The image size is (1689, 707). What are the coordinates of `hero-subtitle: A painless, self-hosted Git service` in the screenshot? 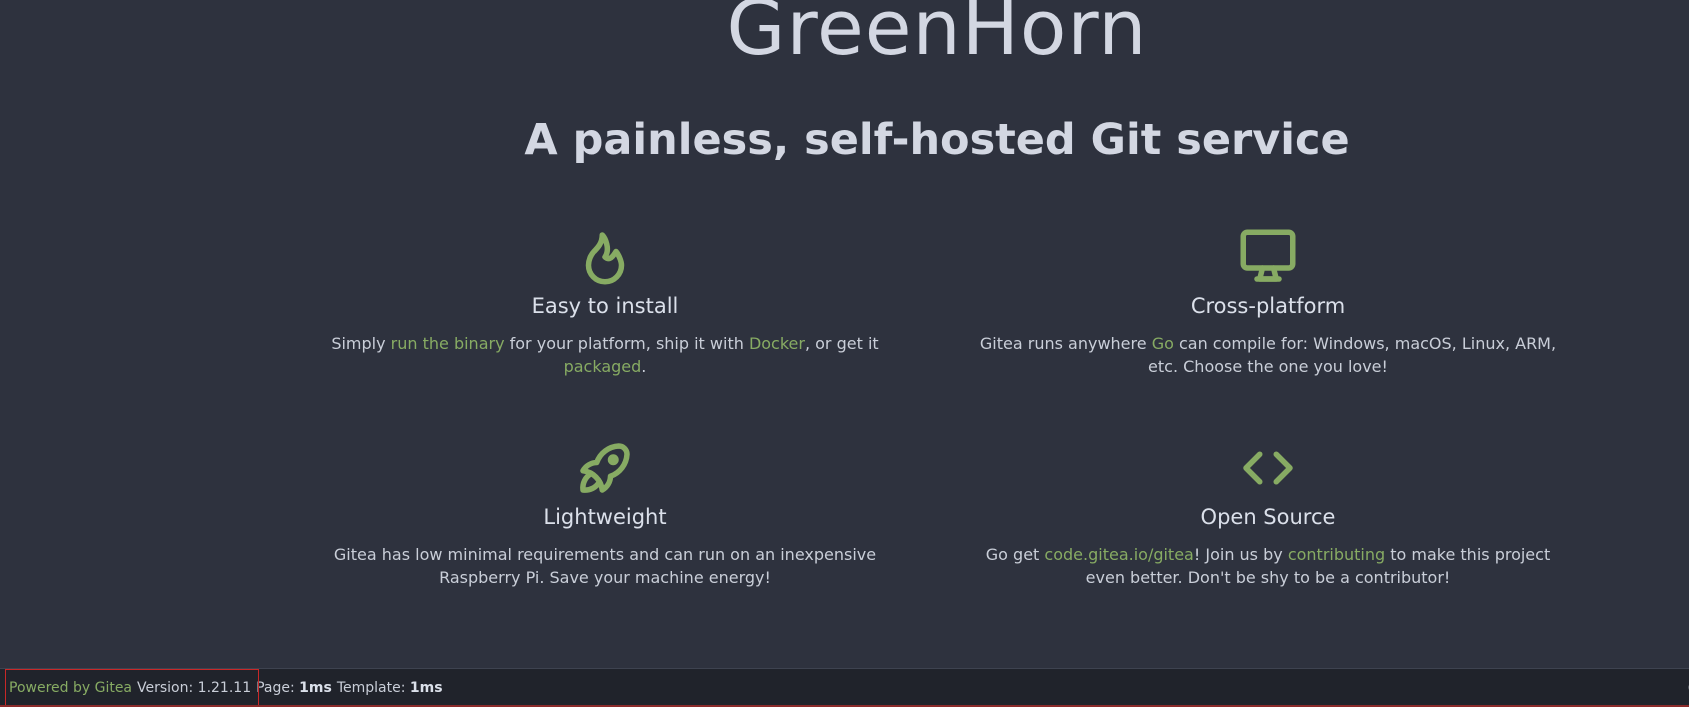 It's located at (937, 140).